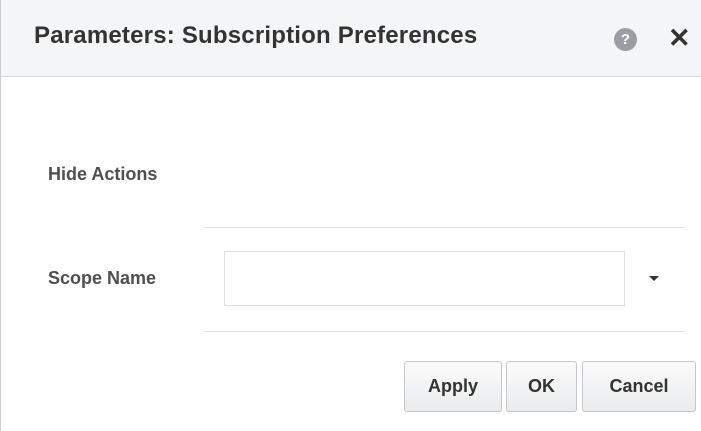 The width and height of the screenshot is (701, 431). Describe the element at coordinates (639, 386) in the screenshot. I see `cancel-button: Cancel` at that location.